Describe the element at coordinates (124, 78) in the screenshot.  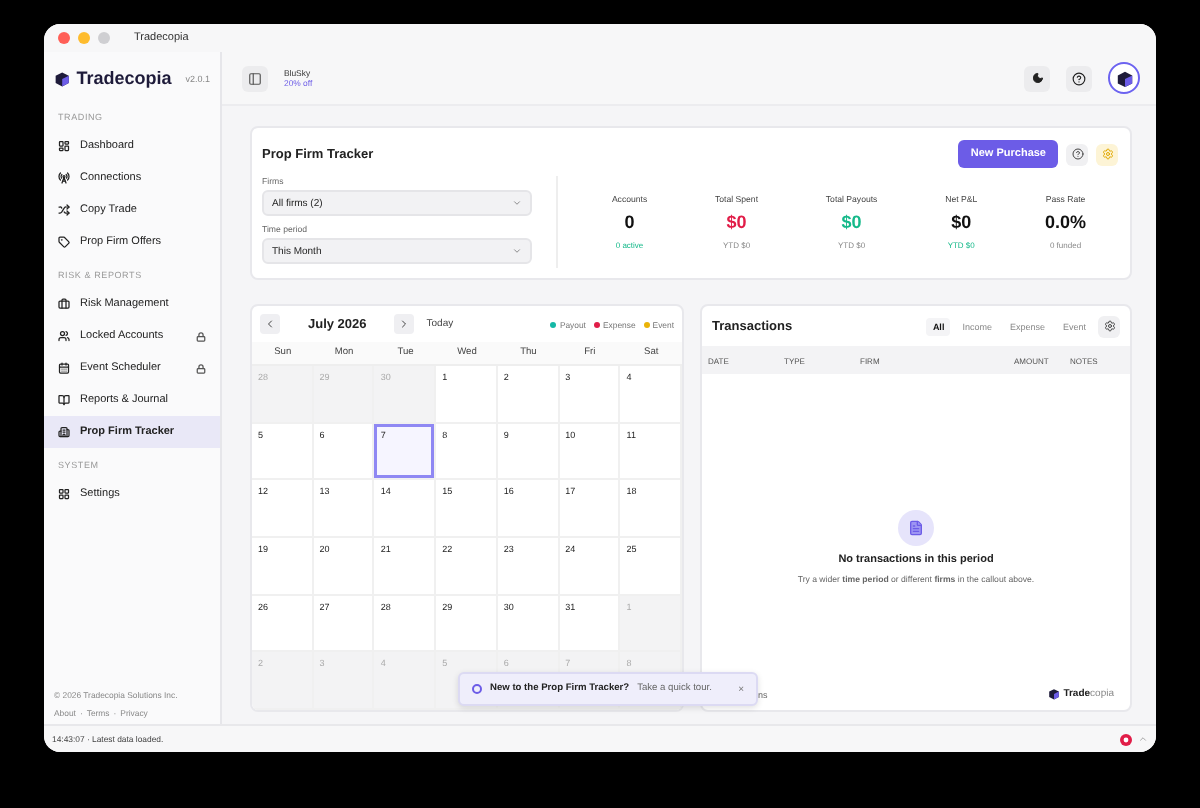
I see `brand-name: Tradecopia` at that location.